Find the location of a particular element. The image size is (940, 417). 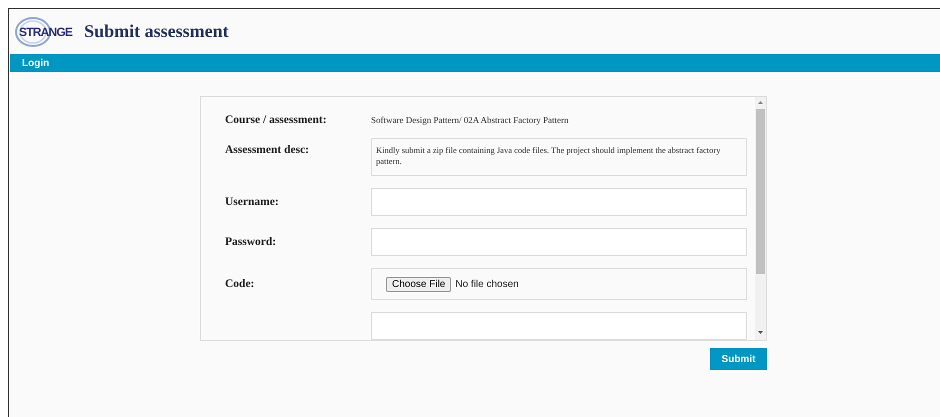

field-label: Username: is located at coordinates (252, 202).